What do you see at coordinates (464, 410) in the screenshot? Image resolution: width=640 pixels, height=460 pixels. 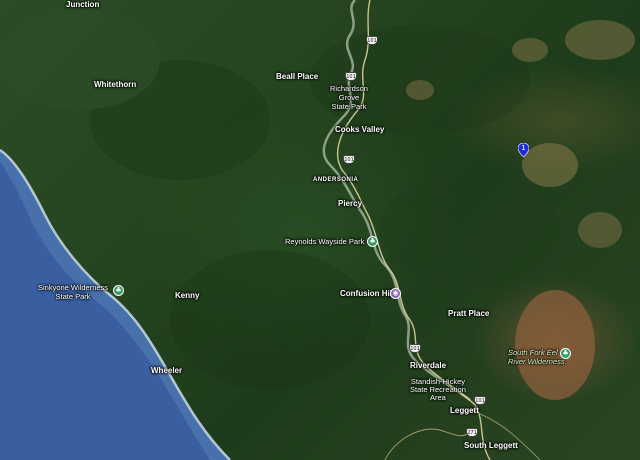 I see `place-label-leggett: Leggett` at bounding box center [464, 410].